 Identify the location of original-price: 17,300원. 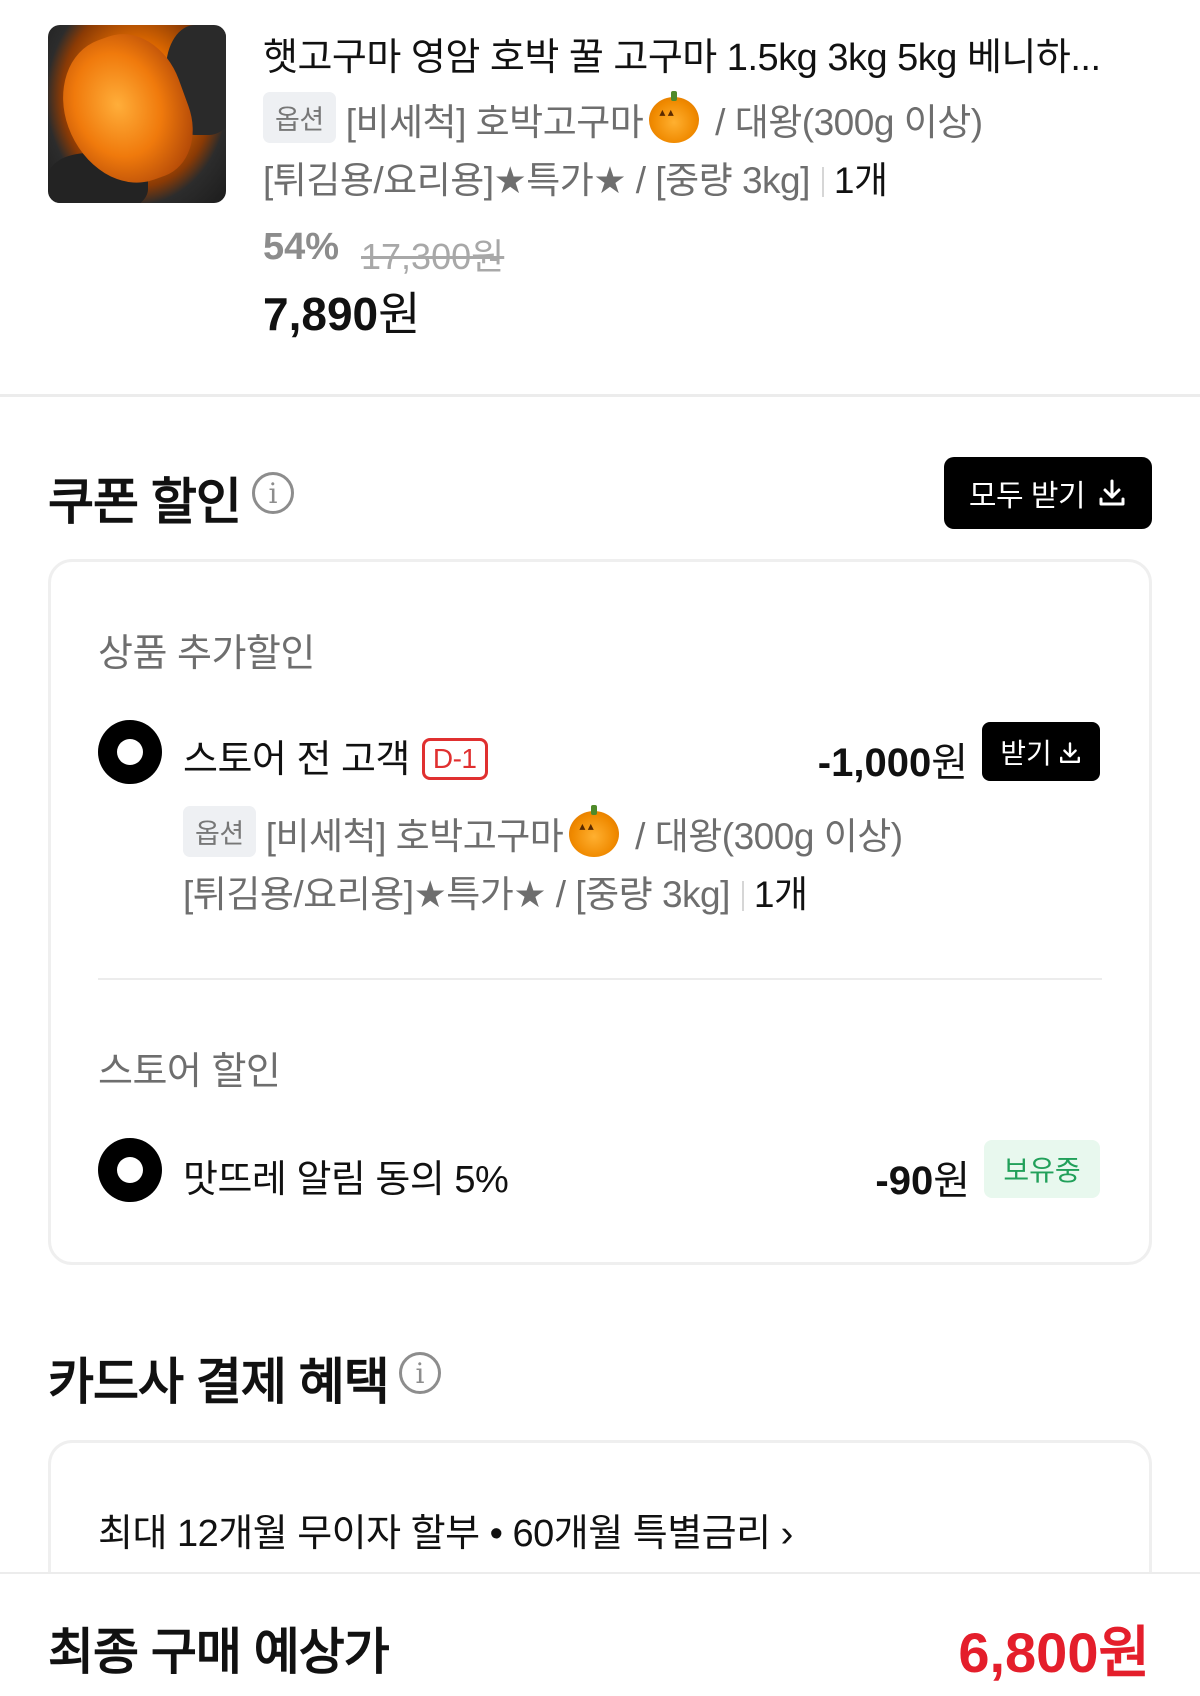
(433, 256).